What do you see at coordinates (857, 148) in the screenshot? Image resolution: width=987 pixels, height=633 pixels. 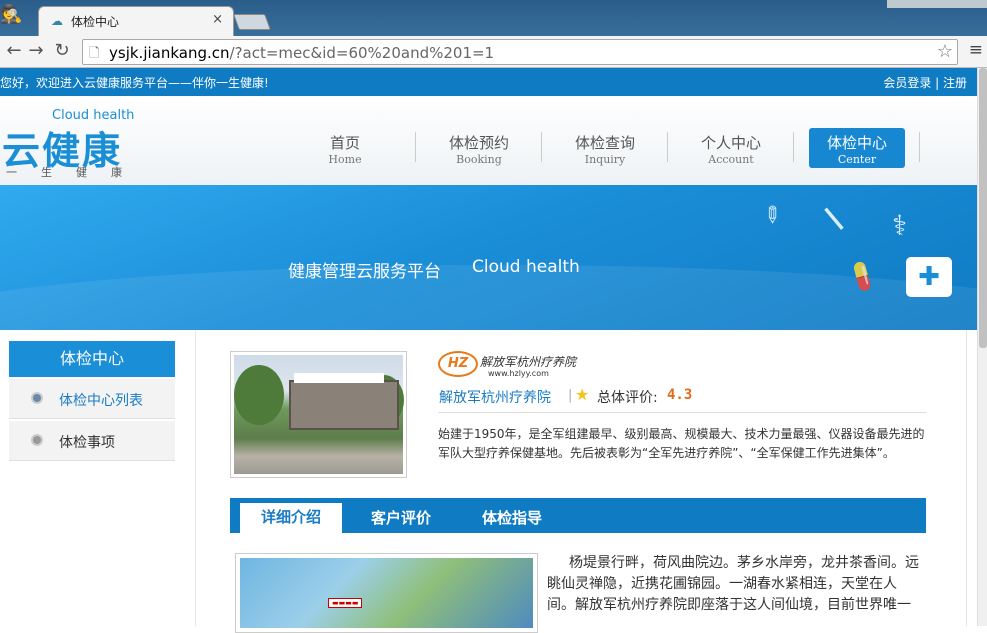 I see `nav-center: 体检中心 Center` at bounding box center [857, 148].